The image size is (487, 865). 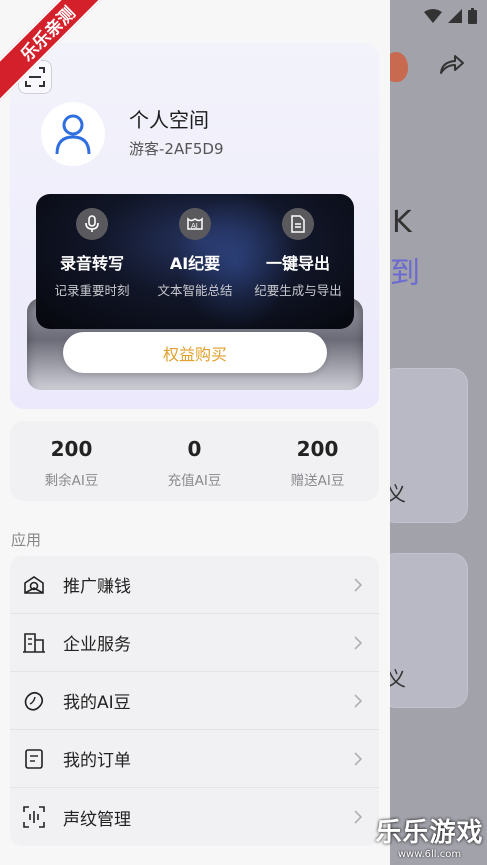 I want to click on order-icon, so click(x=34, y=758).